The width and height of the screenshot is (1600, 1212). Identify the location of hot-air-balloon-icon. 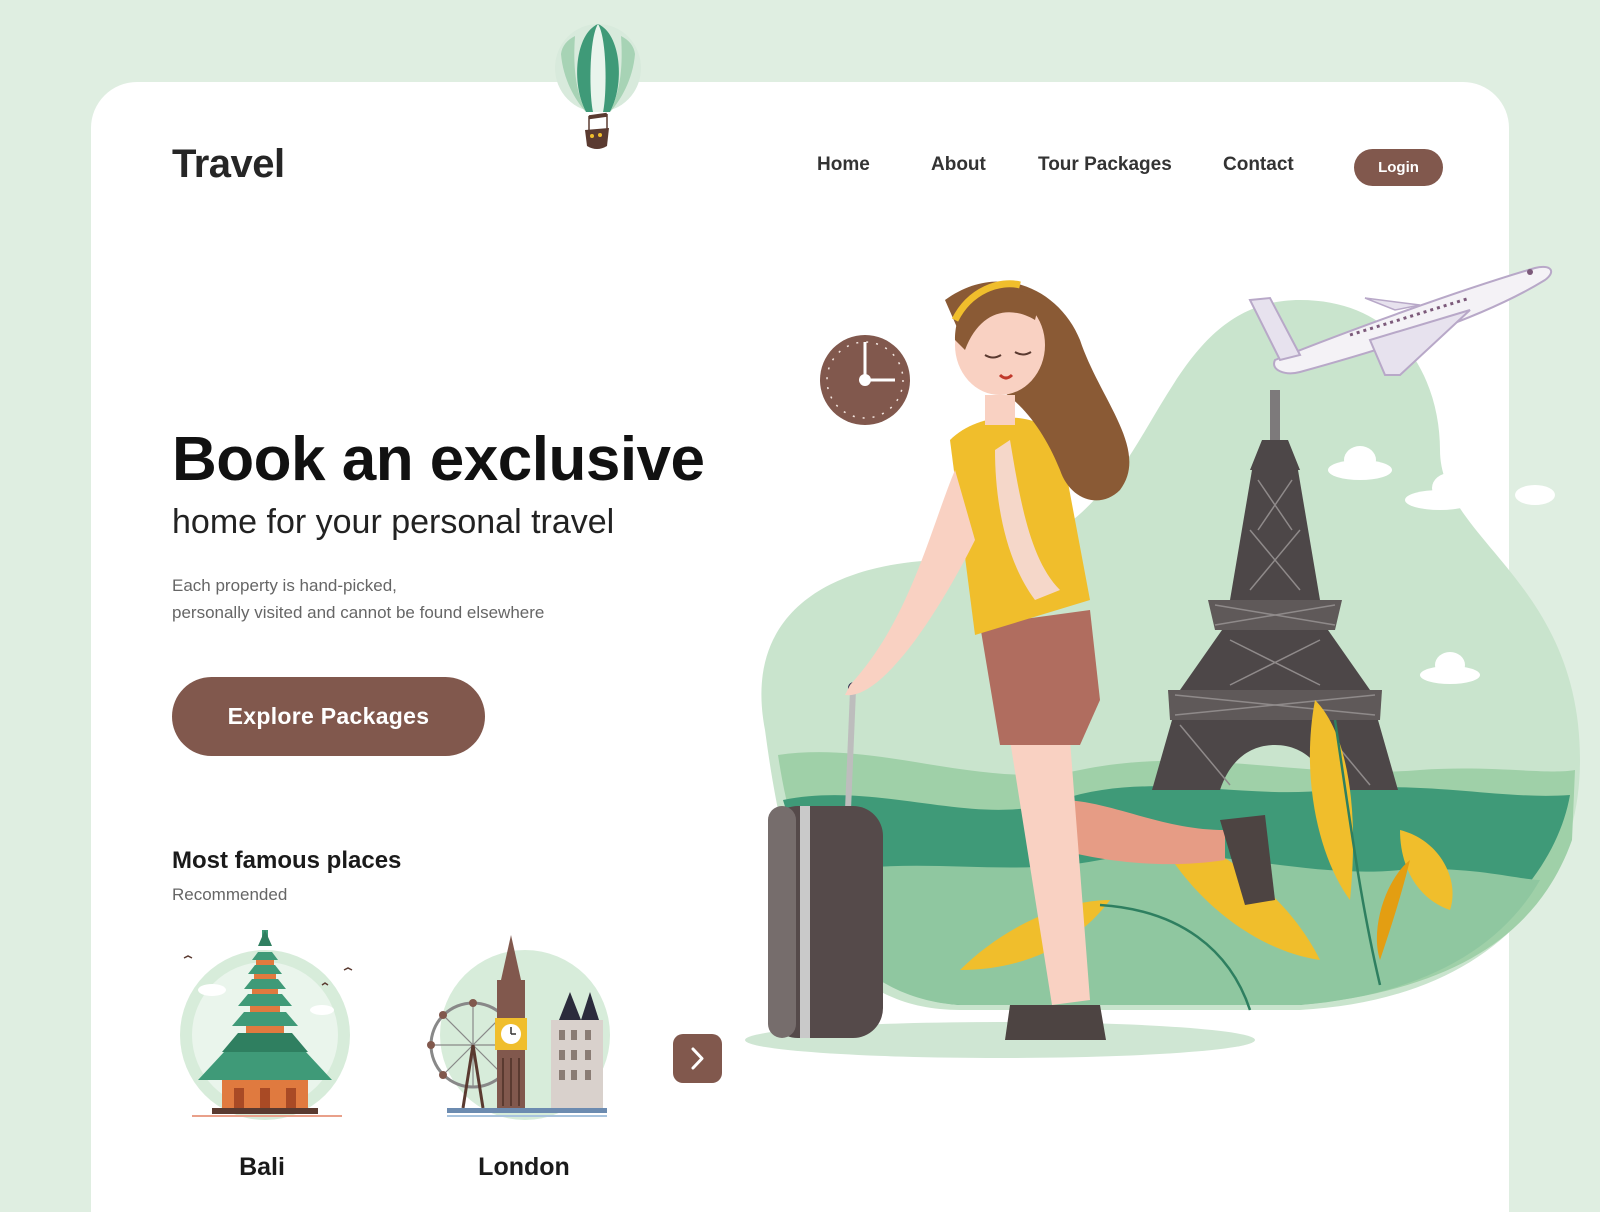
(598, 86).